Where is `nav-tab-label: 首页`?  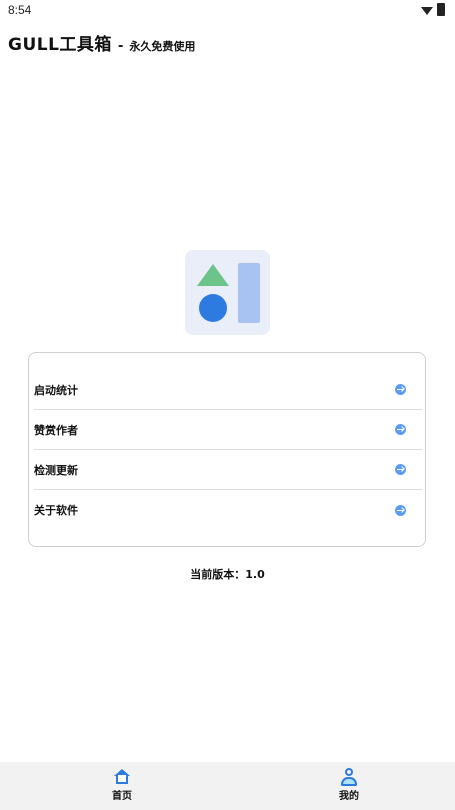 nav-tab-label: 首页 is located at coordinates (122, 796).